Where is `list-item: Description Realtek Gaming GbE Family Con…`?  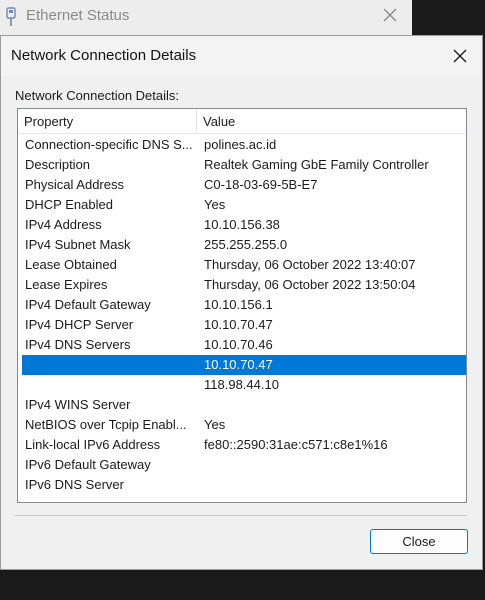
list-item: Description Realtek Gaming GbE Family Con… is located at coordinates (244, 165).